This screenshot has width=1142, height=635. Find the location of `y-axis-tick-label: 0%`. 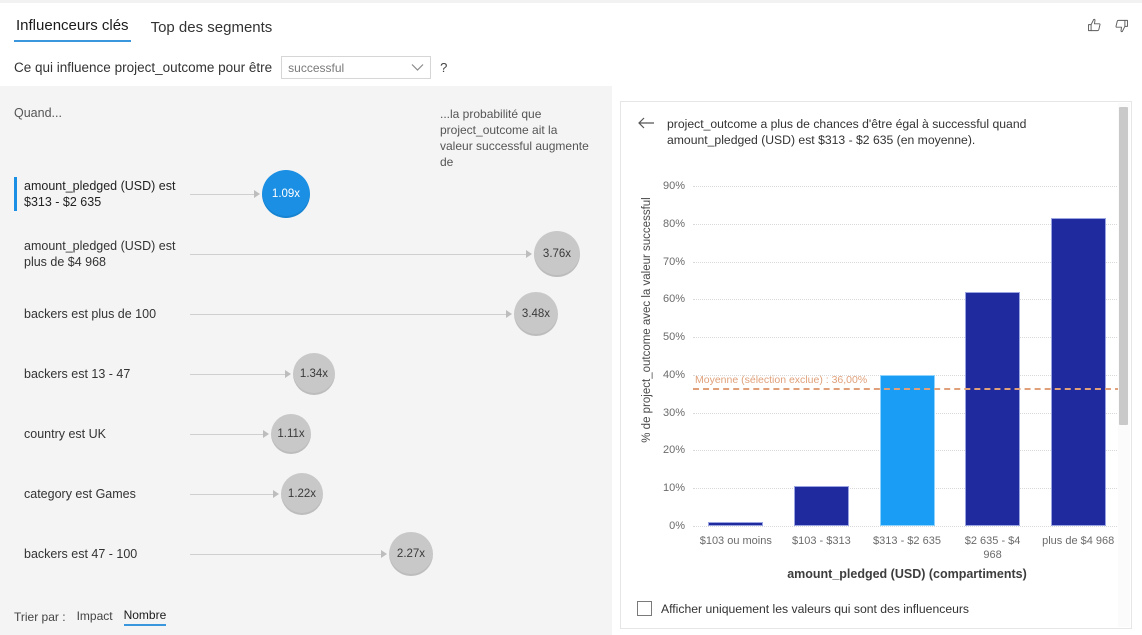

y-axis-tick-label: 0% is located at coordinates (677, 526).